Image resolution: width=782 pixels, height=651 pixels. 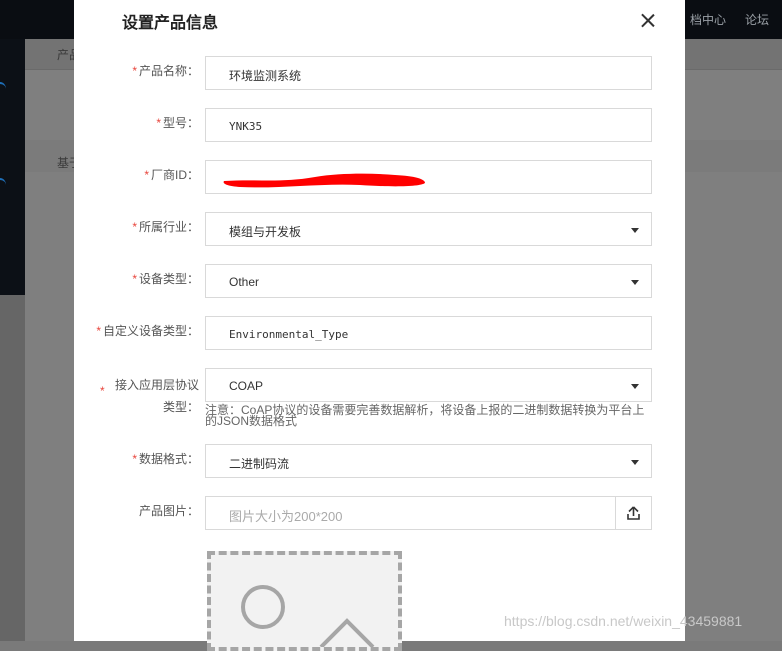 I want to click on upload-button, so click(x=633, y=513).